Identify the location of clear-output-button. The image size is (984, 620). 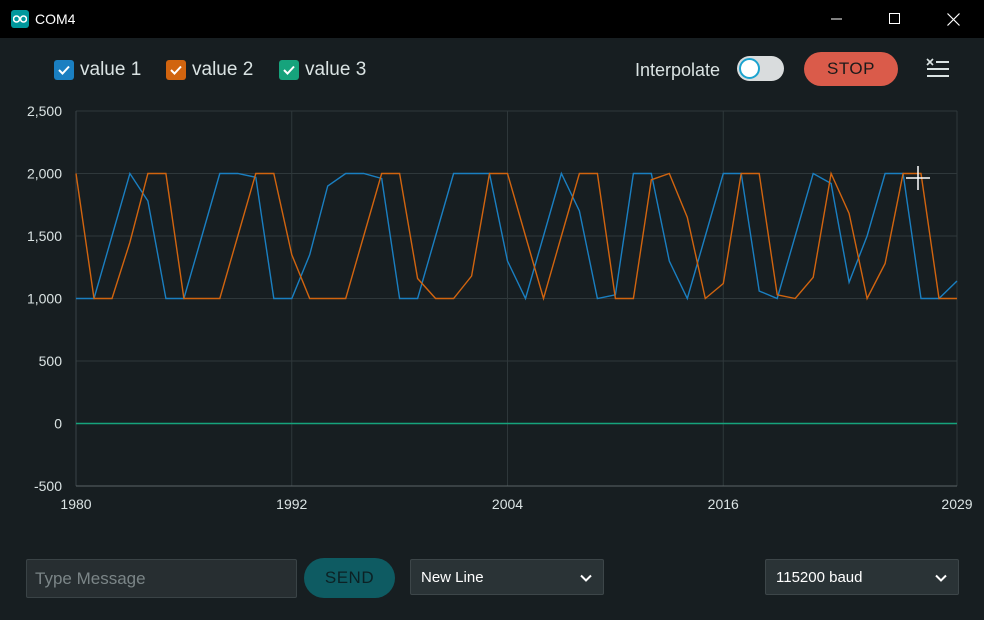
(938, 69).